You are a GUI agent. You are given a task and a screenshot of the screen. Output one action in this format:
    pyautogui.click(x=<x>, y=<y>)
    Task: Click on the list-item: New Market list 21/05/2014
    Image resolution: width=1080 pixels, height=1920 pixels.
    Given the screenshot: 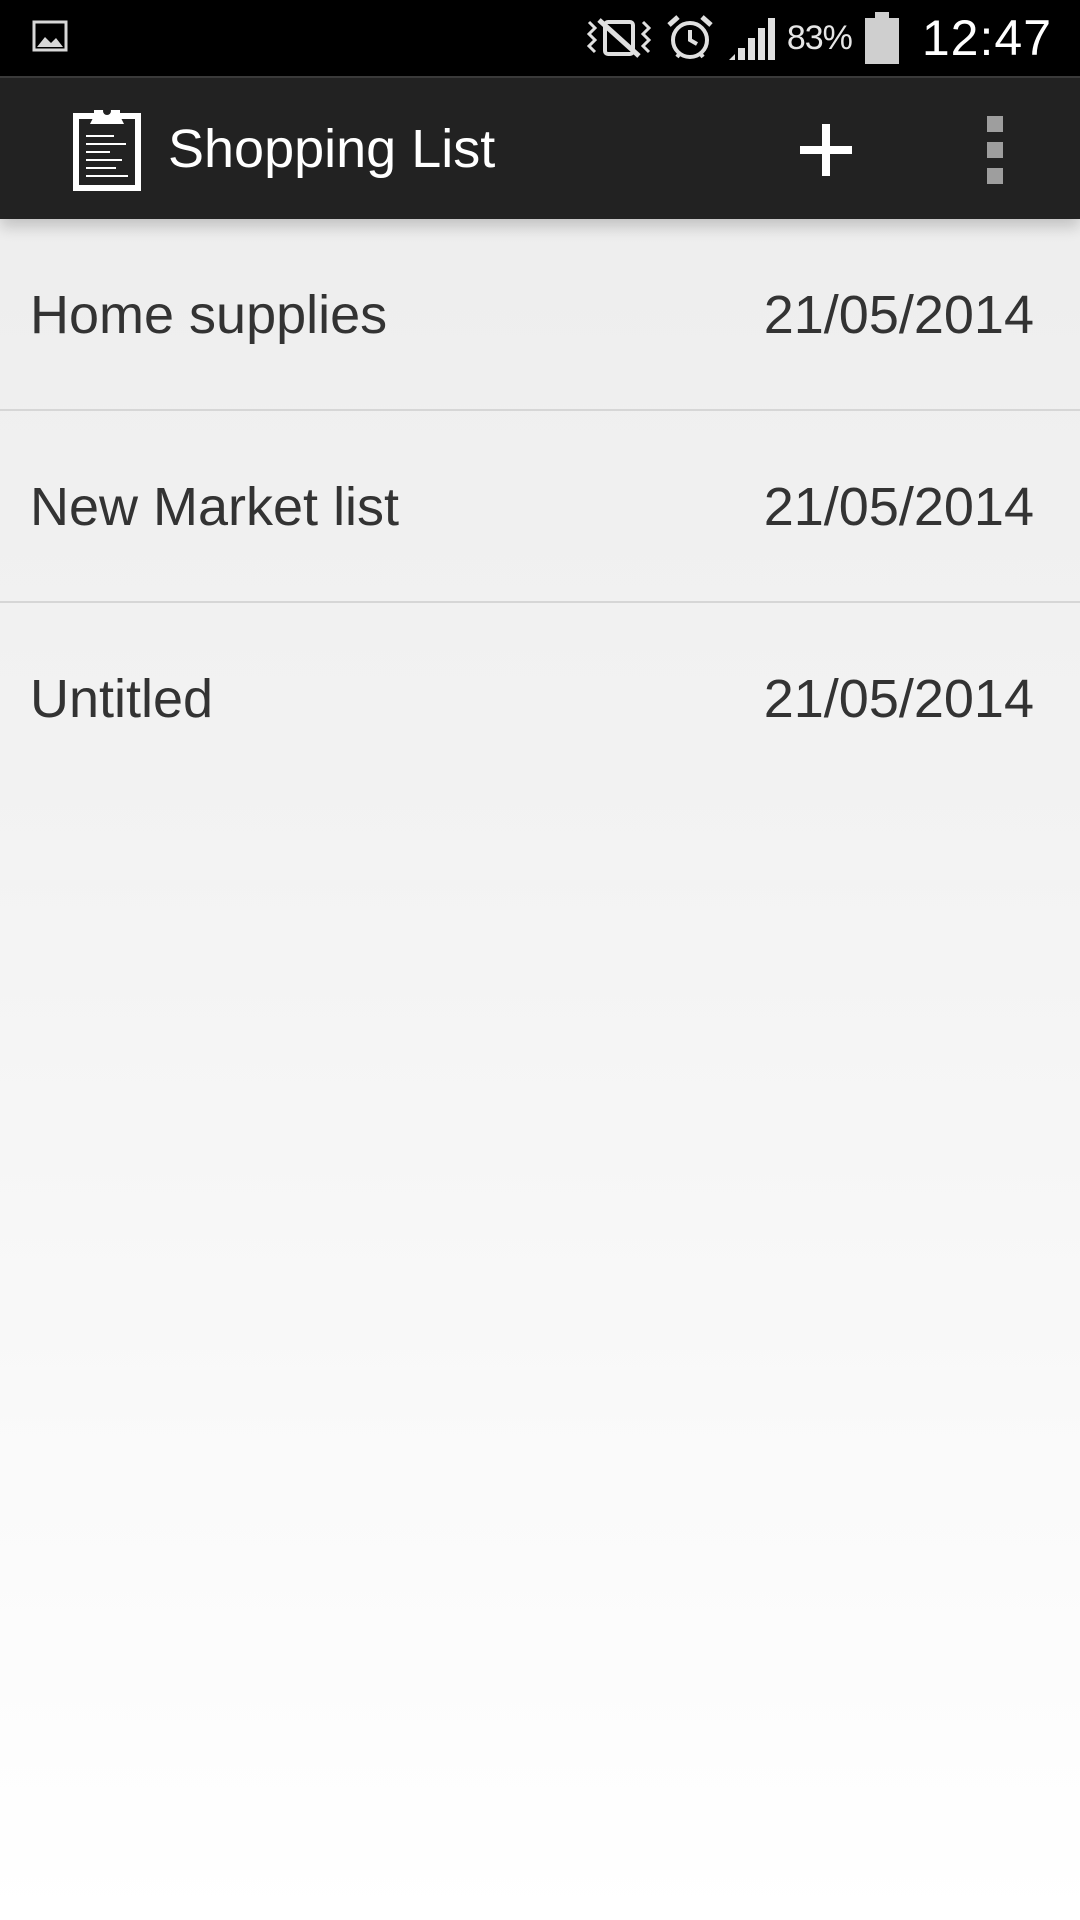 What is the action you would take?
    pyautogui.click(x=540, y=507)
    